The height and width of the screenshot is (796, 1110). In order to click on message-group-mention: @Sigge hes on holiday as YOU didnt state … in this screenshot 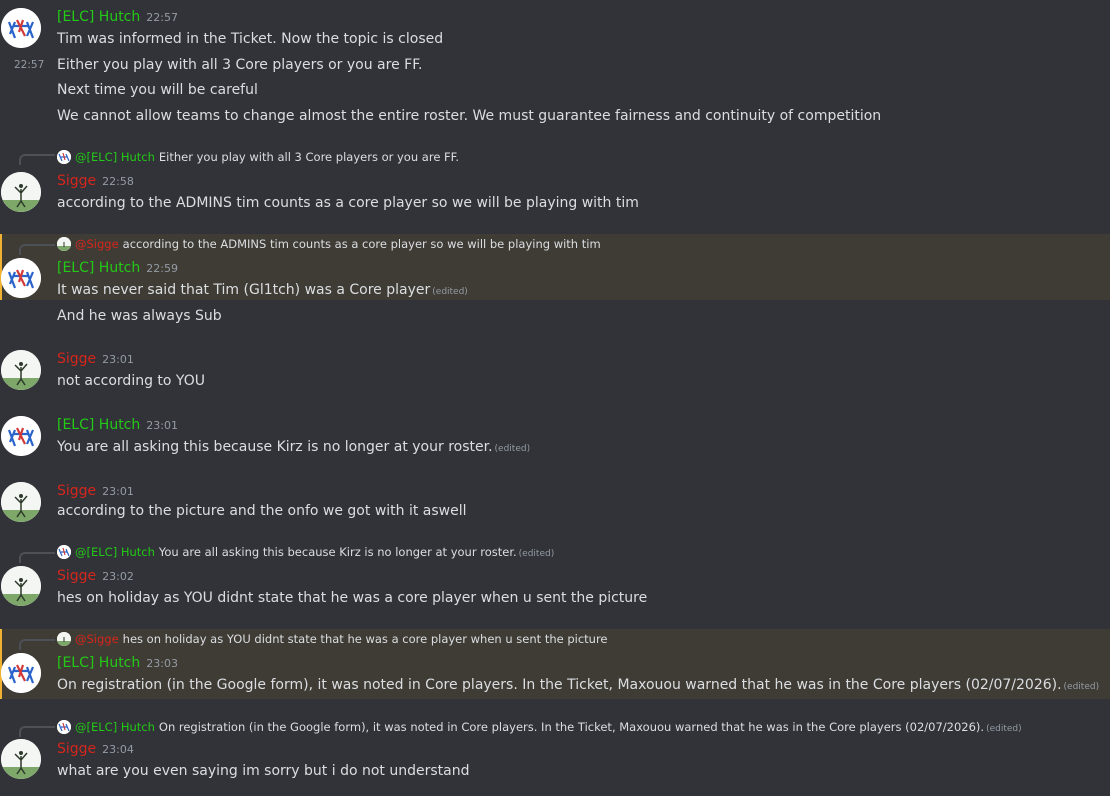, I will do `click(555, 664)`.